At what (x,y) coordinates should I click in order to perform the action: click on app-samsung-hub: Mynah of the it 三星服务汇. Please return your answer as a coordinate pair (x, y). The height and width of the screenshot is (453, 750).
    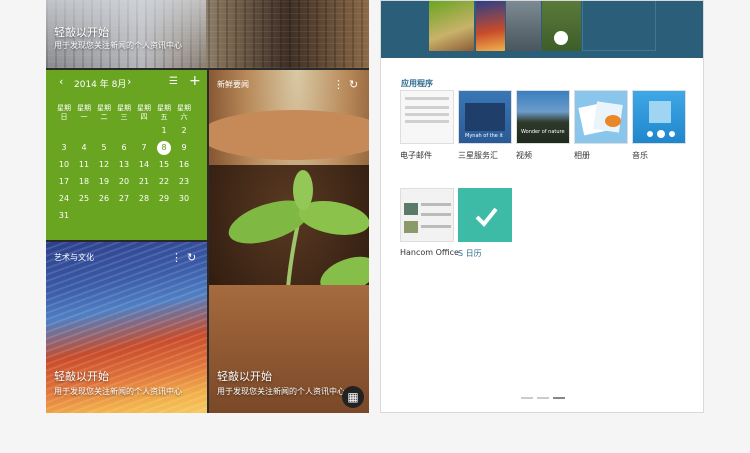
    Looking at the image, I should click on (485, 125).